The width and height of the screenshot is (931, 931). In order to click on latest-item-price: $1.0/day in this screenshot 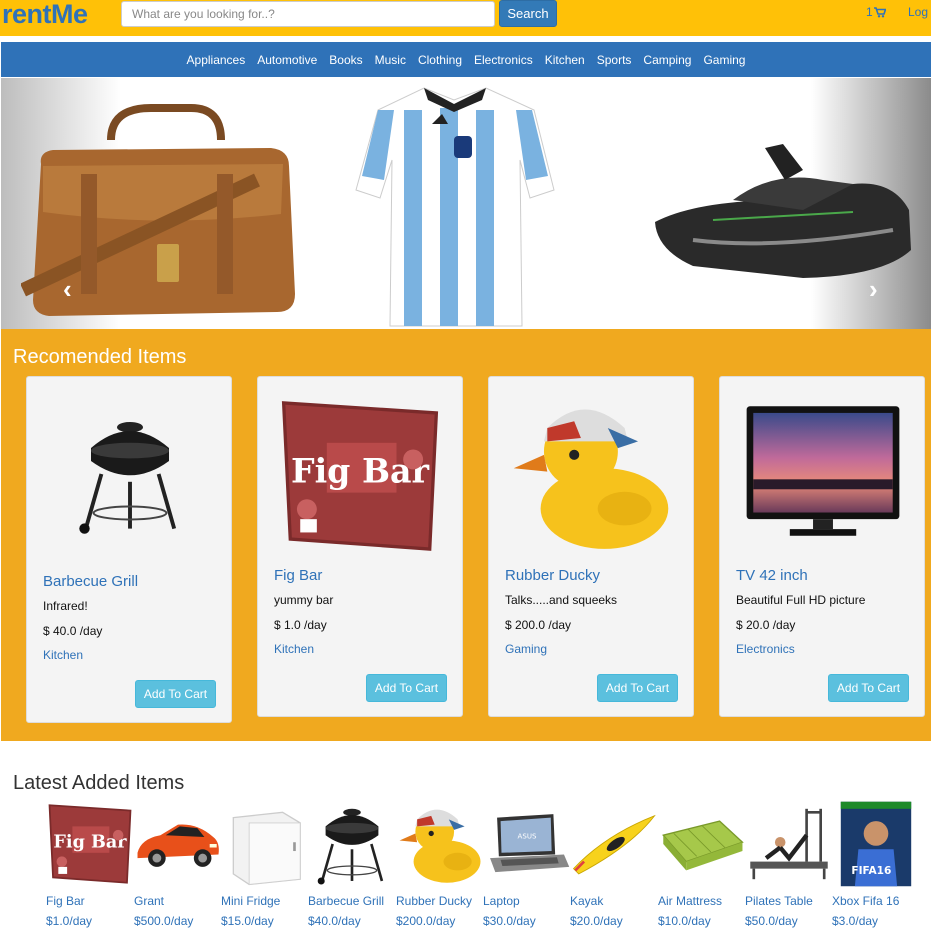, I will do `click(69, 921)`.